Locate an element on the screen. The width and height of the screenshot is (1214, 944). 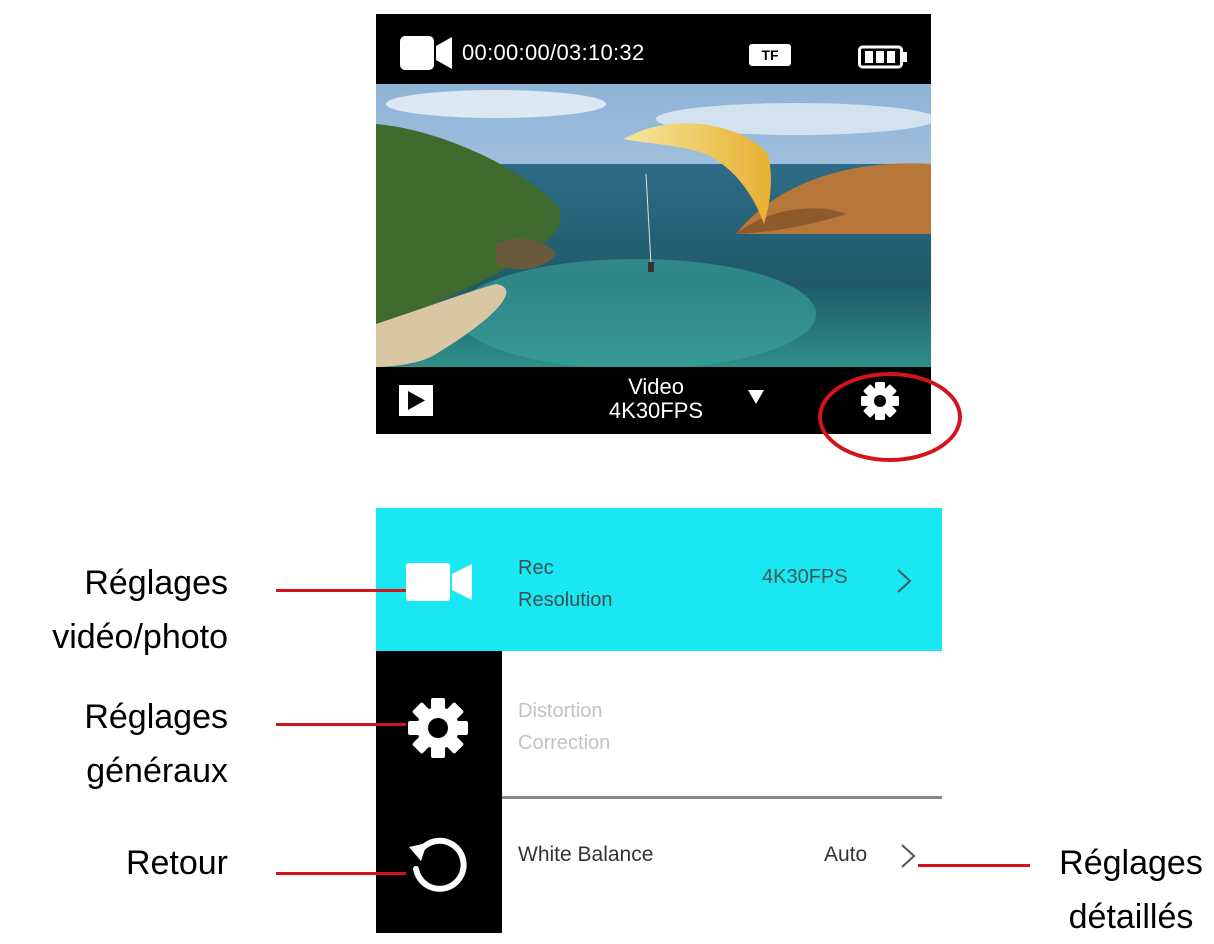
callout-back: Retour is located at coordinates (177, 863).